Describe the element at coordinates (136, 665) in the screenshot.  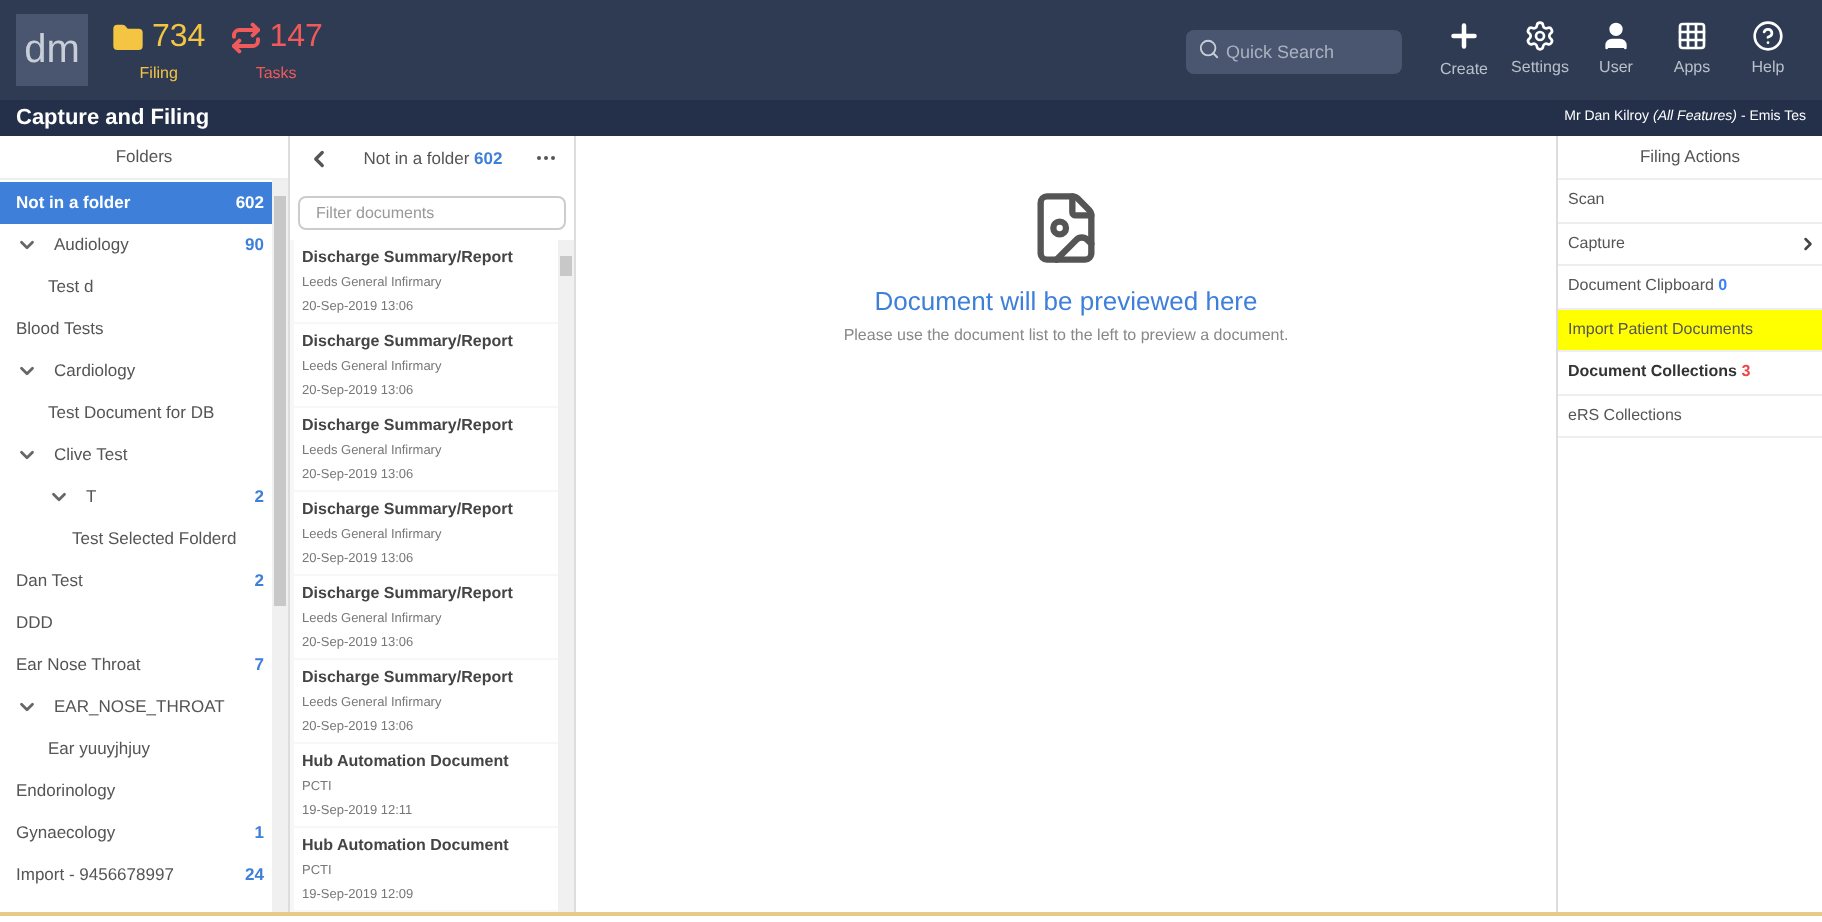
I see `folder-item: Ear Nose Throat 7` at that location.